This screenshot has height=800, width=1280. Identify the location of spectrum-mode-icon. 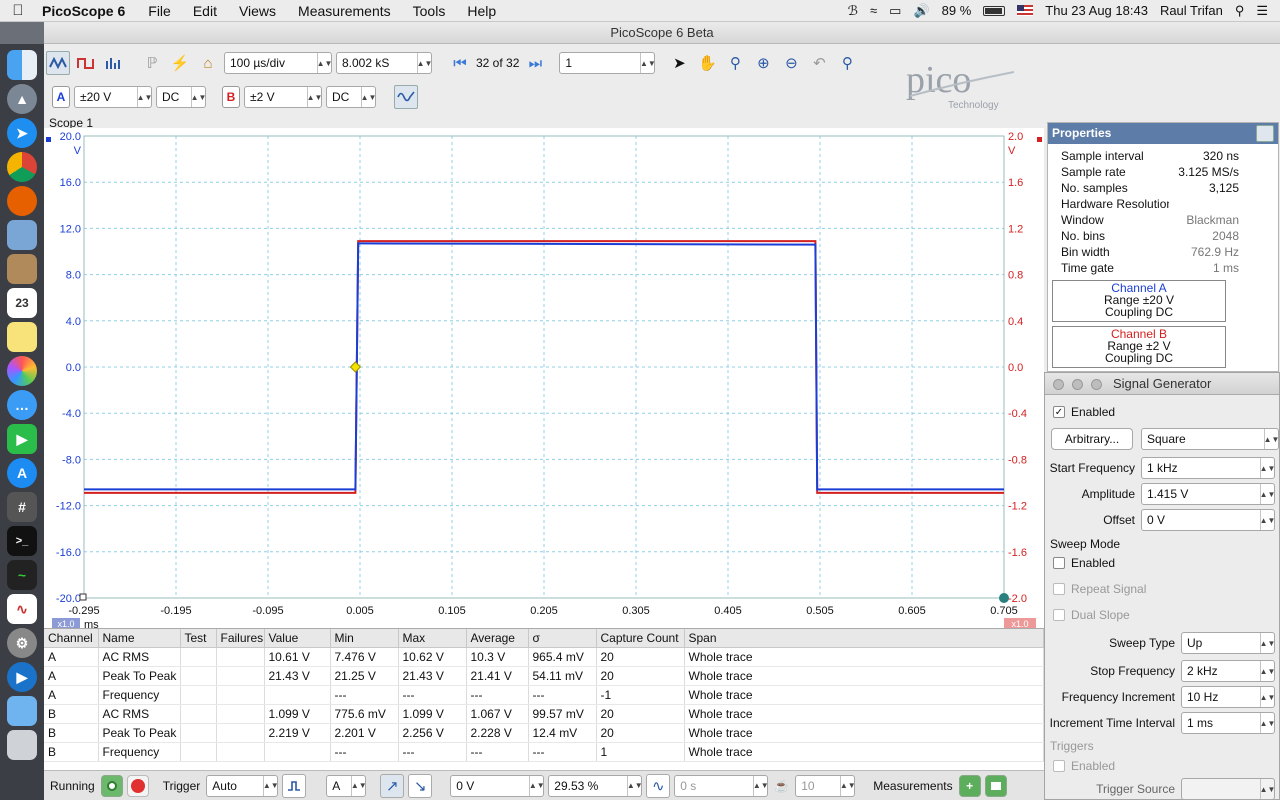
(114, 63).